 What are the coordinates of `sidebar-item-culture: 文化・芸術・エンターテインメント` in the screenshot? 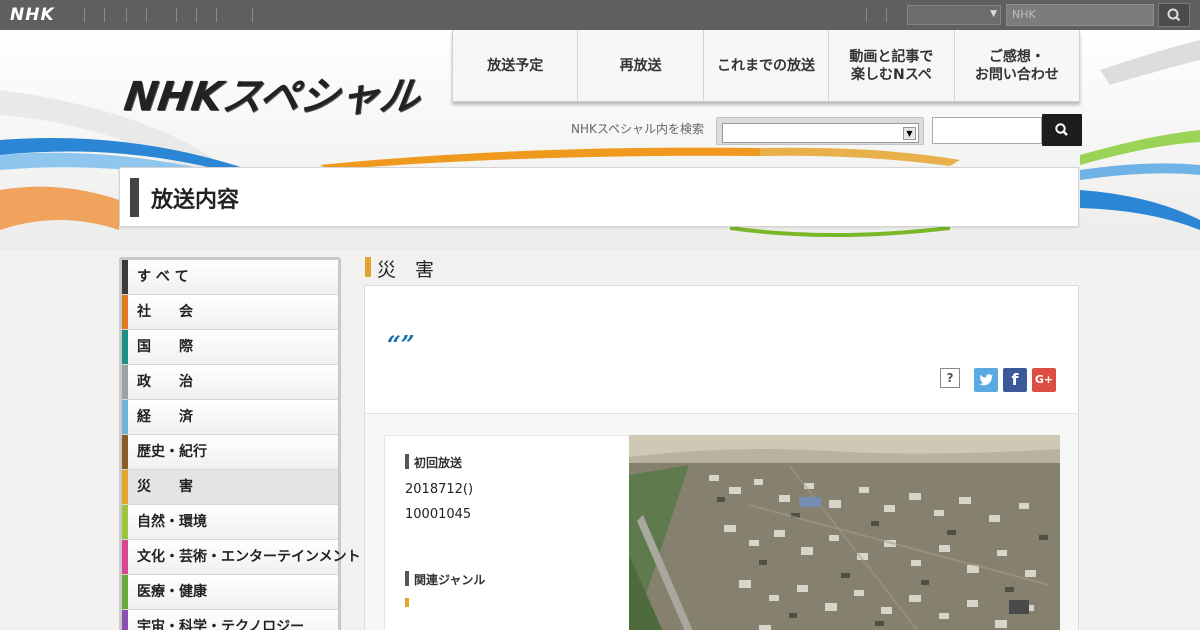 It's located at (241, 557).